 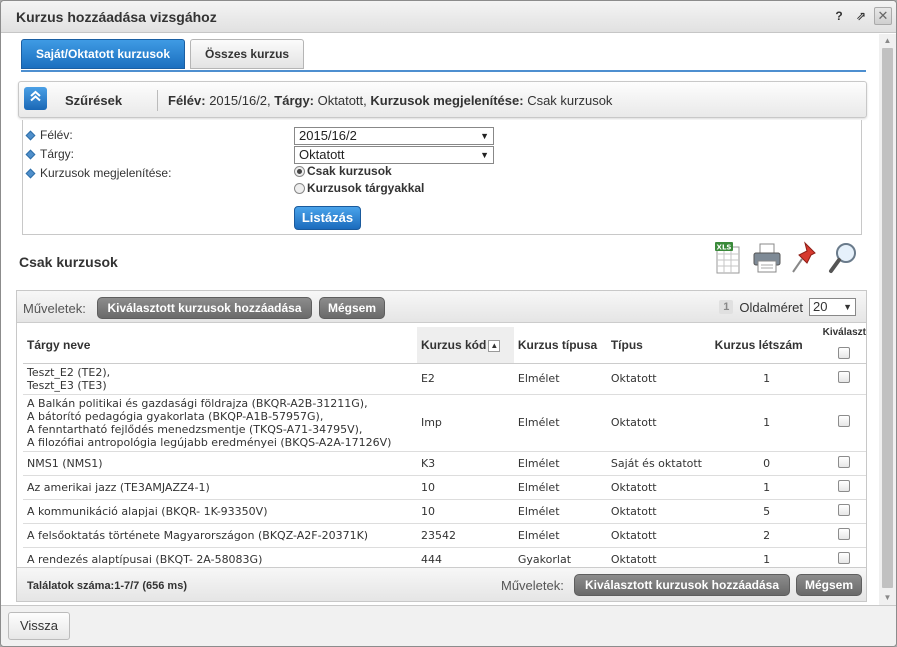 I want to click on cancel-button-bottom: Mégsem, so click(x=829, y=585).